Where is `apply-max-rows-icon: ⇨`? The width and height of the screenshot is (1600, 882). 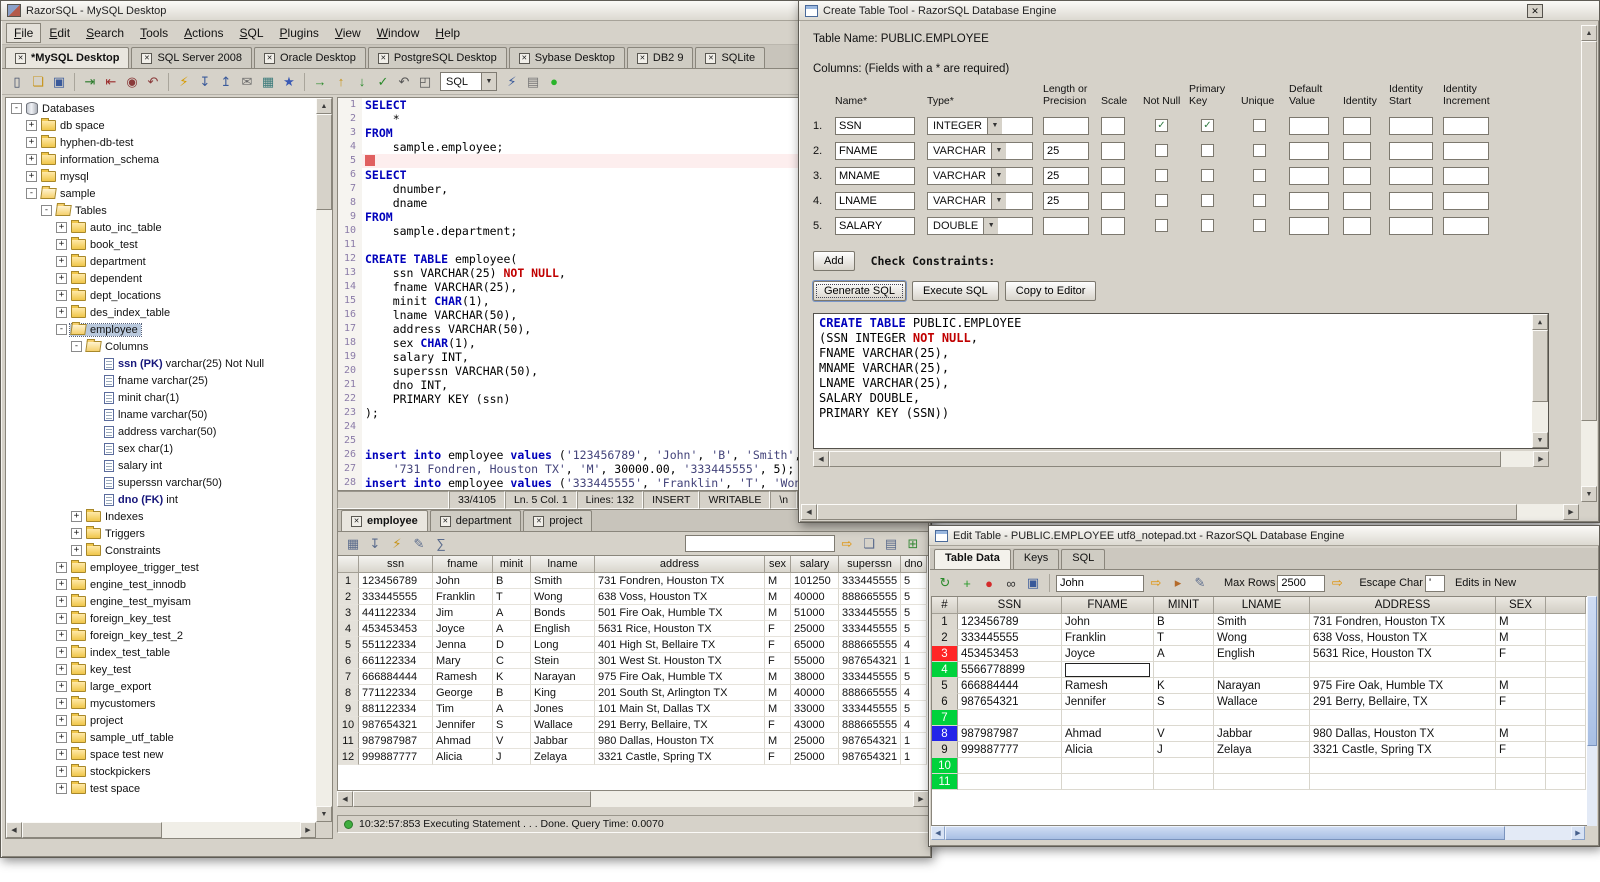 apply-max-rows-icon: ⇨ is located at coordinates (1337, 583).